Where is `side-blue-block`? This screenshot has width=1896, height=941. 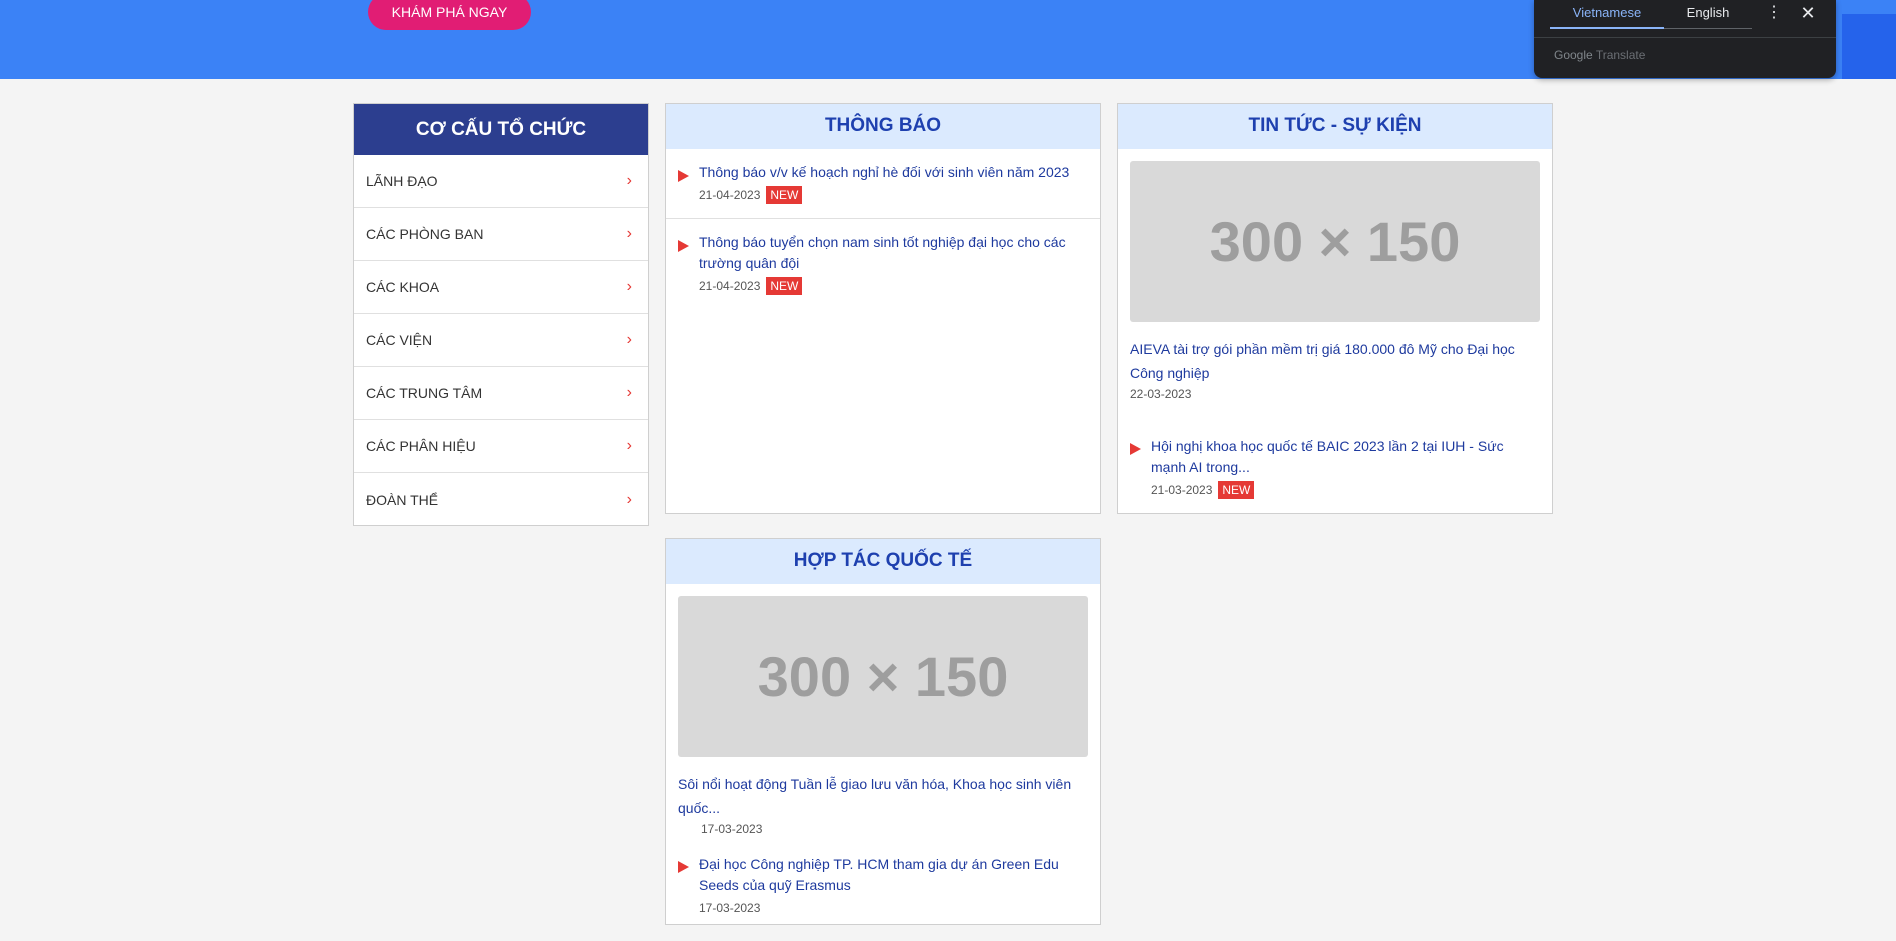
side-blue-block is located at coordinates (1869, 46).